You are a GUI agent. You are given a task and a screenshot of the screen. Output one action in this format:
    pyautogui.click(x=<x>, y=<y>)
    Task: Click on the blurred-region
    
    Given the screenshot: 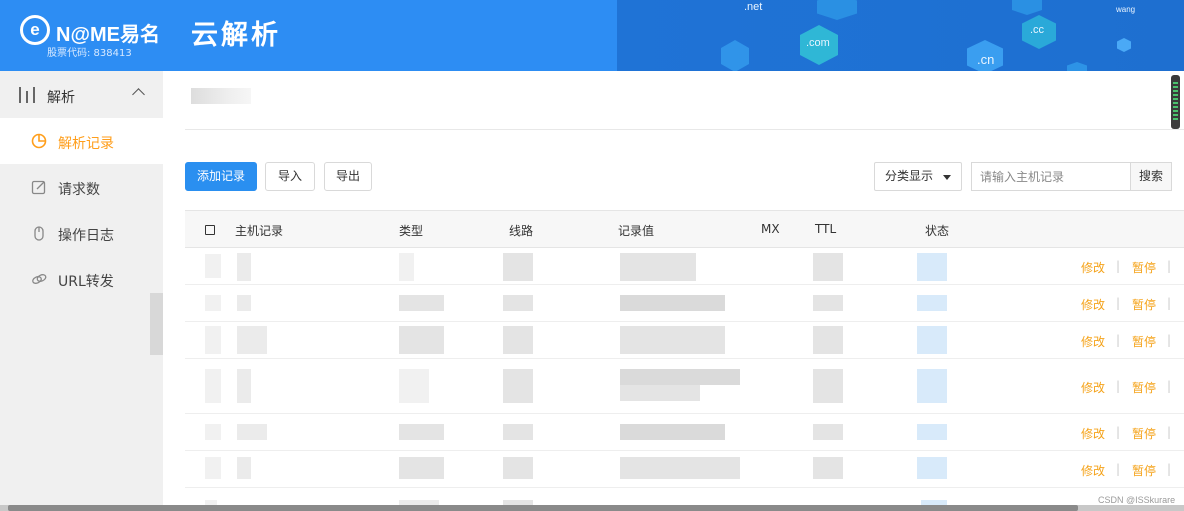 What is the action you would take?
    pyautogui.click(x=156, y=324)
    